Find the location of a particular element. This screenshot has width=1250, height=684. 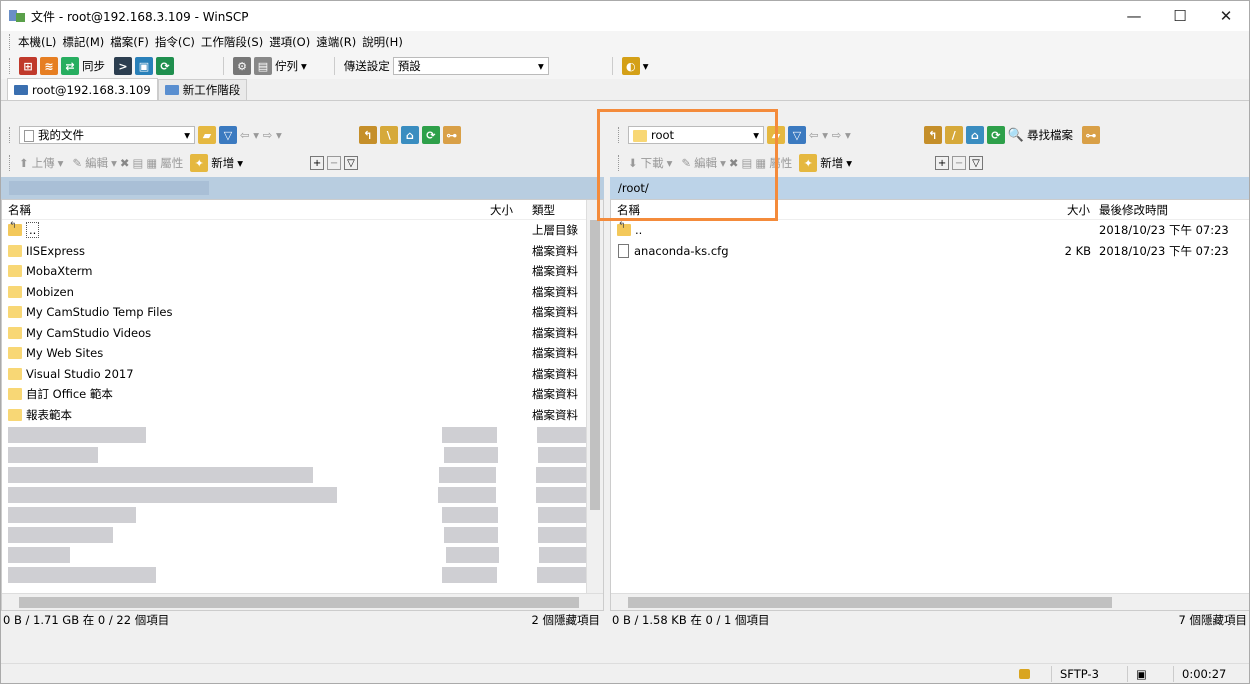

browser-icon: ◐ is located at coordinates (630, 66).